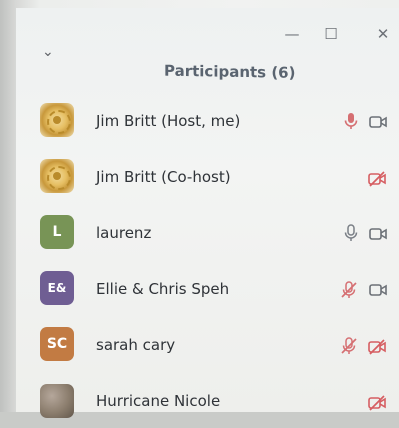 This screenshot has width=399, height=428. I want to click on avatar: L, so click(57, 232).